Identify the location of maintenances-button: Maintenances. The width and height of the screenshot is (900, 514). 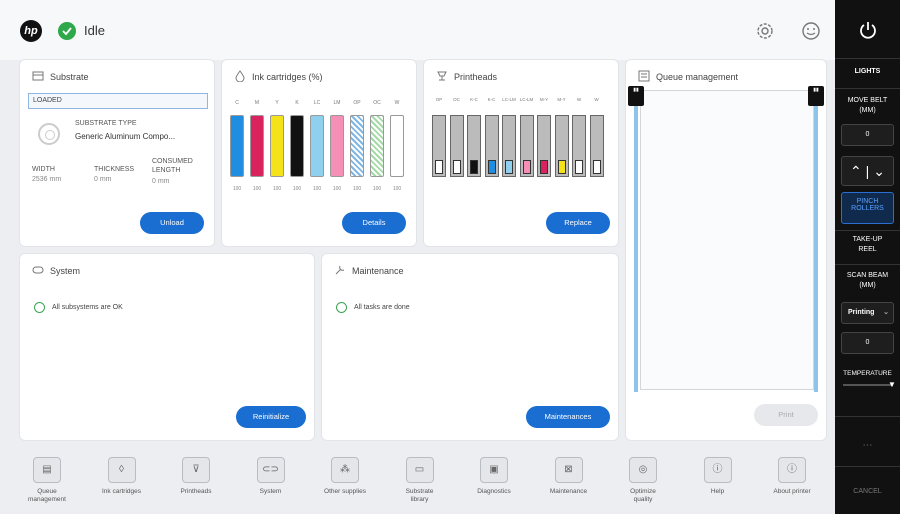
(568, 417).